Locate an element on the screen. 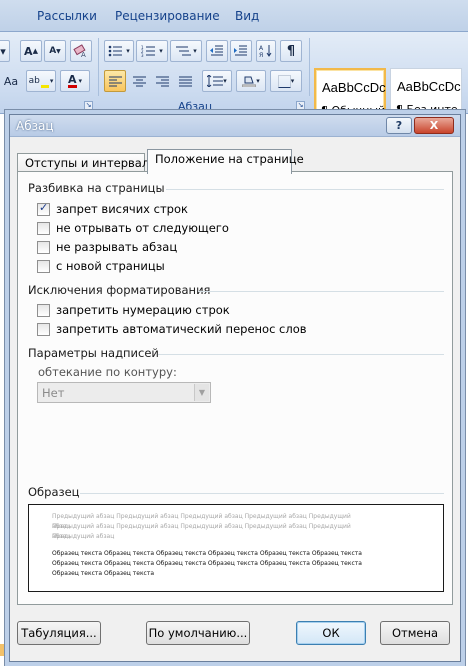 This screenshot has height=666, width=468. bullets-icon: ▾ is located at coordinates (119, 51).